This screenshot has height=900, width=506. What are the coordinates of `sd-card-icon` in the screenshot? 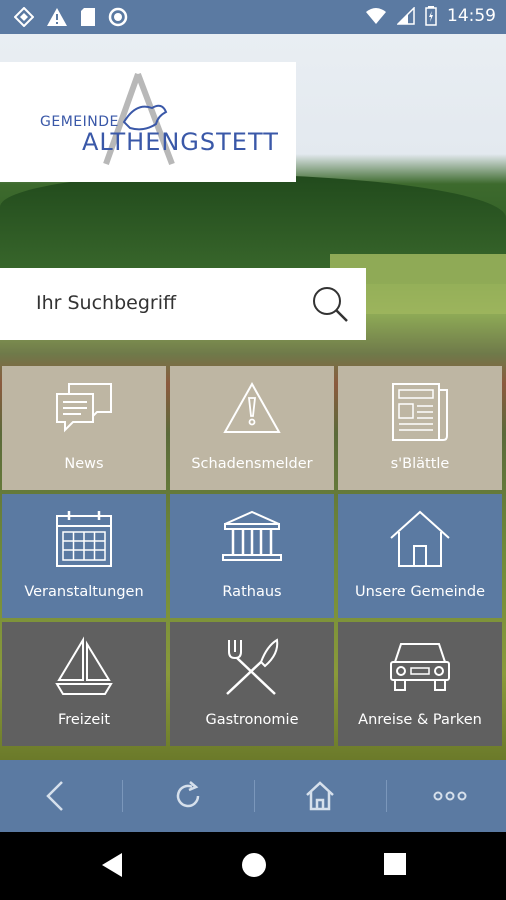 It's located at (88, 17).